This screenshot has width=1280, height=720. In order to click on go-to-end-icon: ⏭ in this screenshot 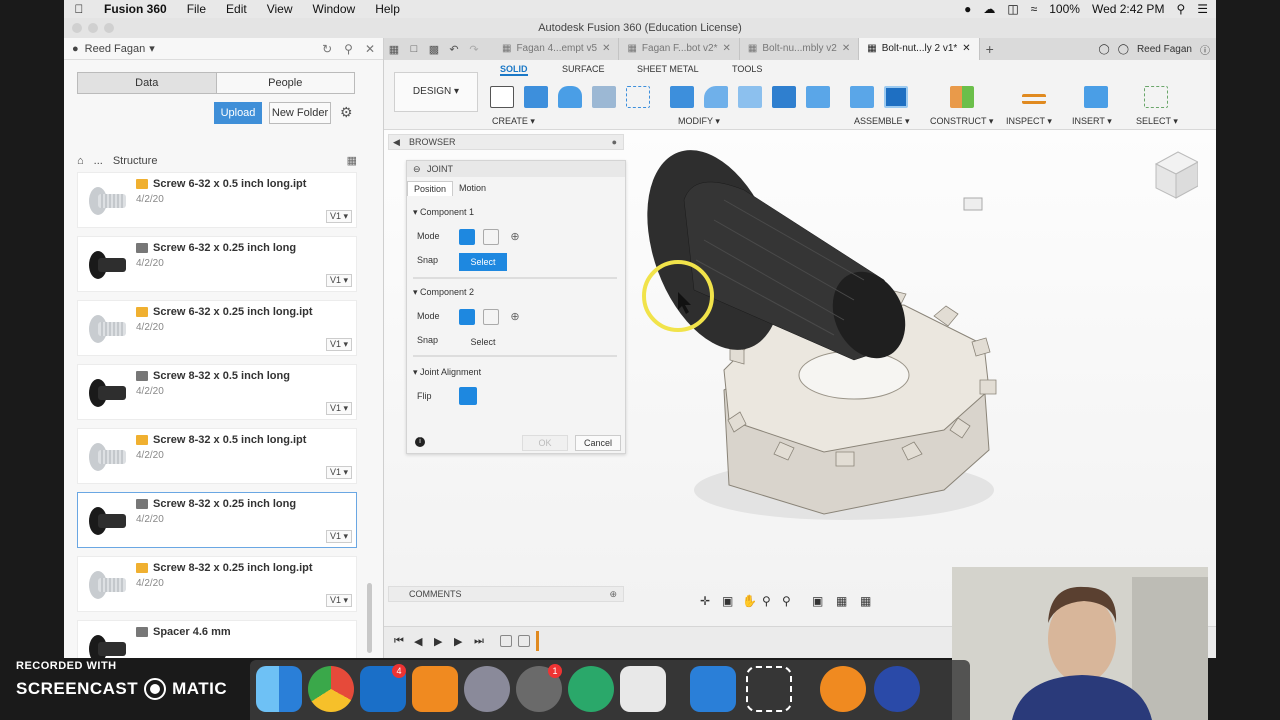, I will do `click(479, 641)`.